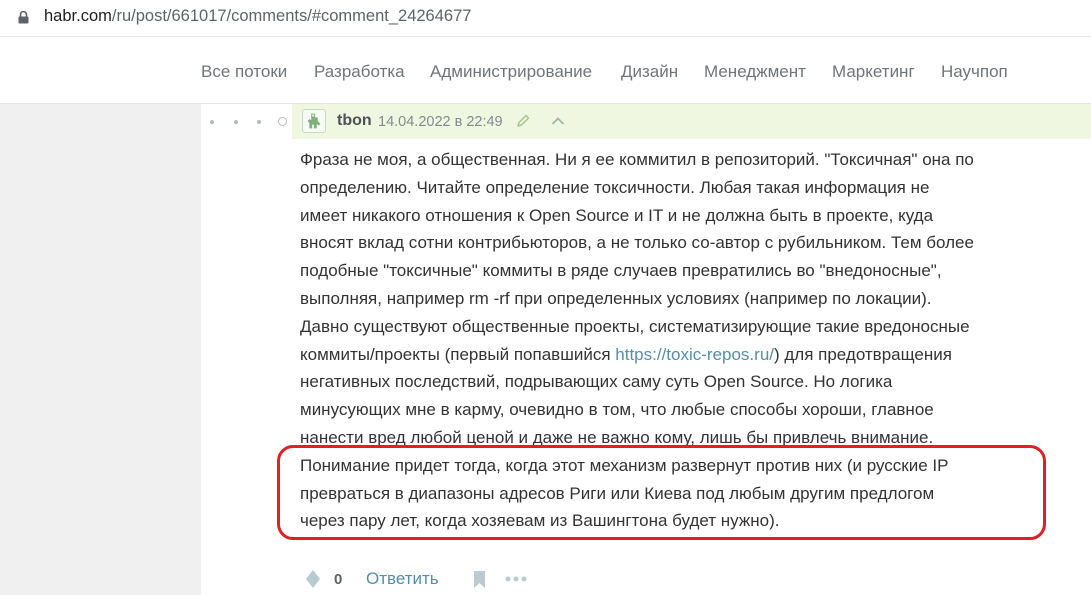 Image resolution: width=1091 pixels, height=595 pixels. What do you see at coordinates (649, 72) in the screenshot?
I see `nav-item-design: Дизайн` at bounding box center [649, 72].